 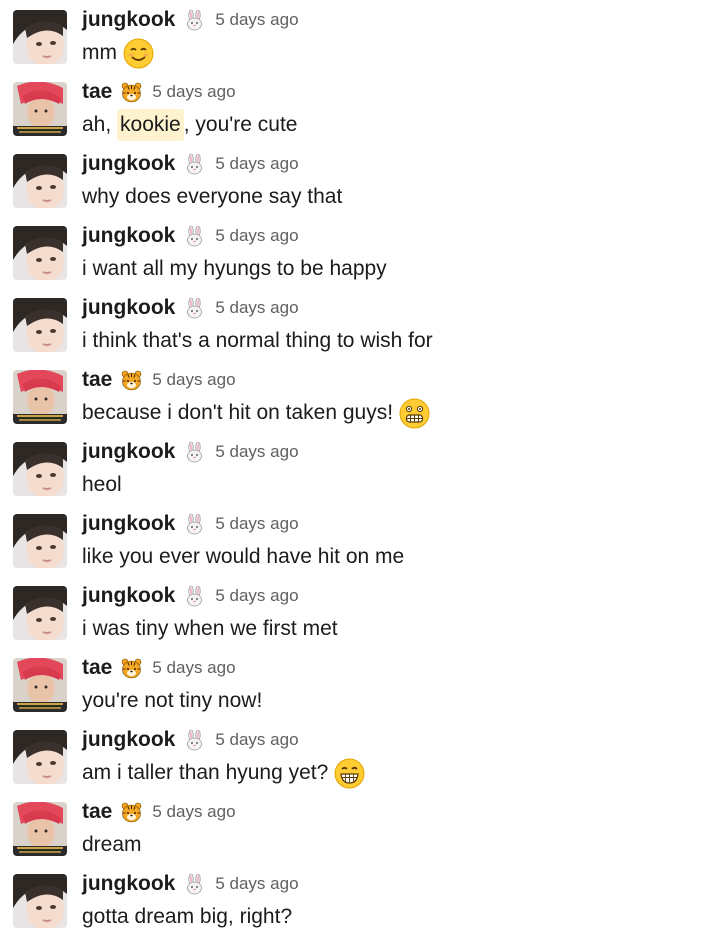 What do you see at coordinates (240, 124) in the screenshot?
I see `message-body-after: , you're cute` at bounding box center [240, 124].